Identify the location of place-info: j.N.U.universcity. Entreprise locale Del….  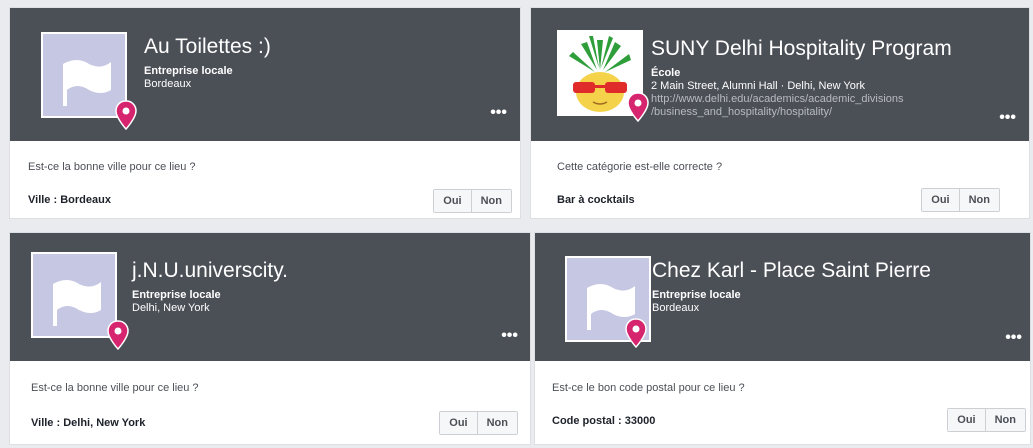
(210, 286).